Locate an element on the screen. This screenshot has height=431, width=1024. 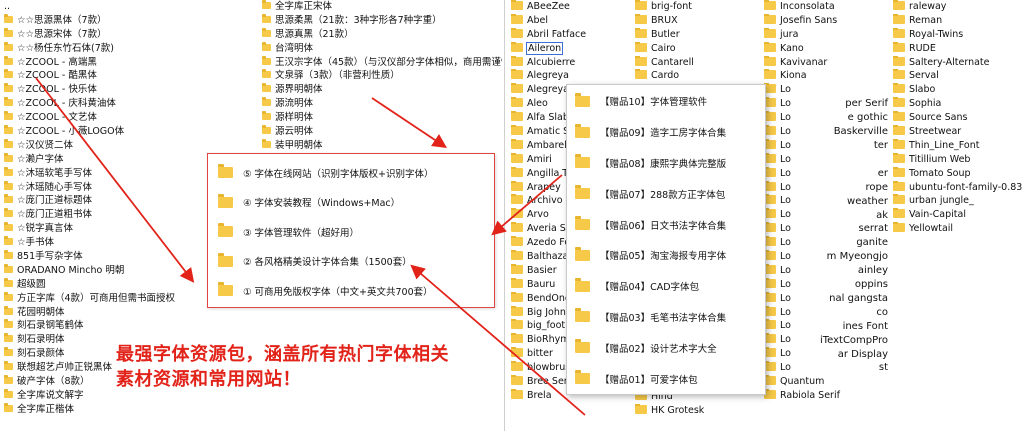
folder-label: ☆汉仪贤二体 is located at coordinates (45, 145).